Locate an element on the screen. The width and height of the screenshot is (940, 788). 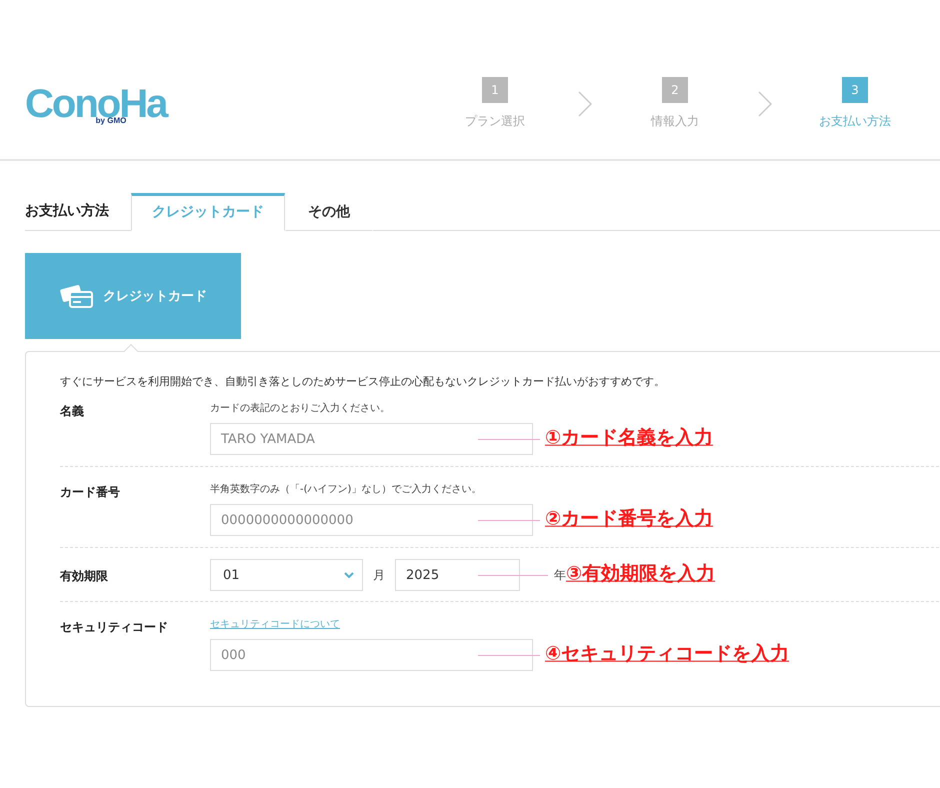
step-label: 情報入力 is located at coordinates (675, 121).